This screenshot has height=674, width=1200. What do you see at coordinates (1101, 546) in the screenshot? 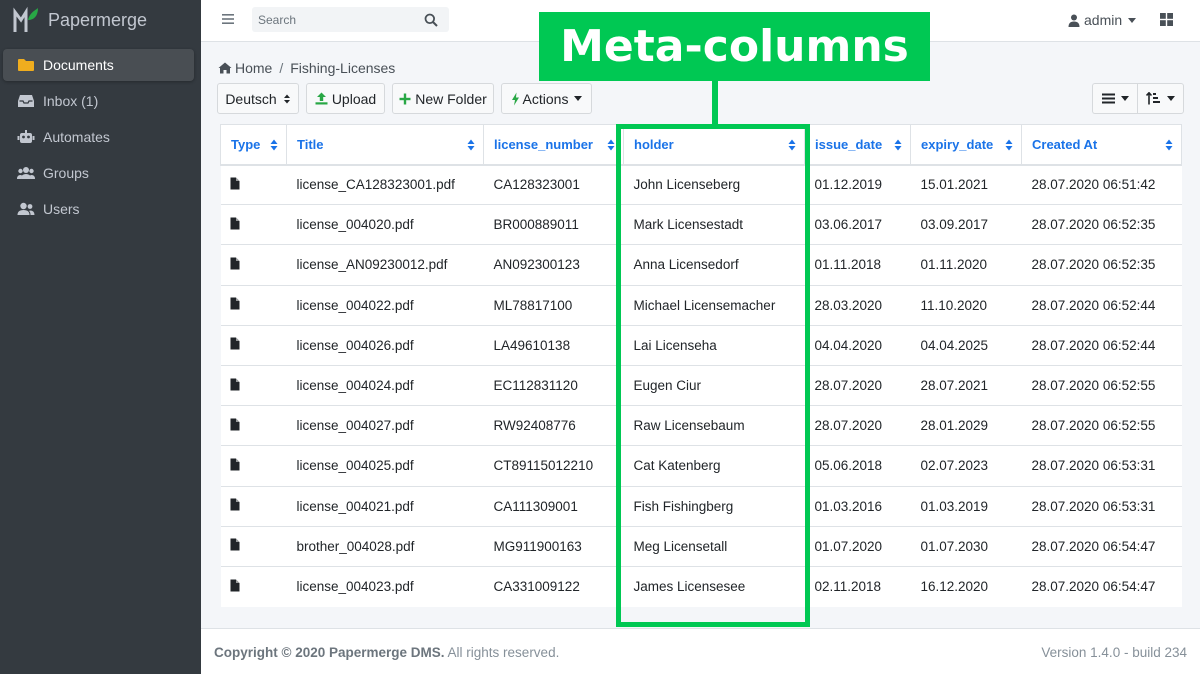
I see `cell-created-at: 28.07.2020 06:54:47` at bounding box center [1101, 546].